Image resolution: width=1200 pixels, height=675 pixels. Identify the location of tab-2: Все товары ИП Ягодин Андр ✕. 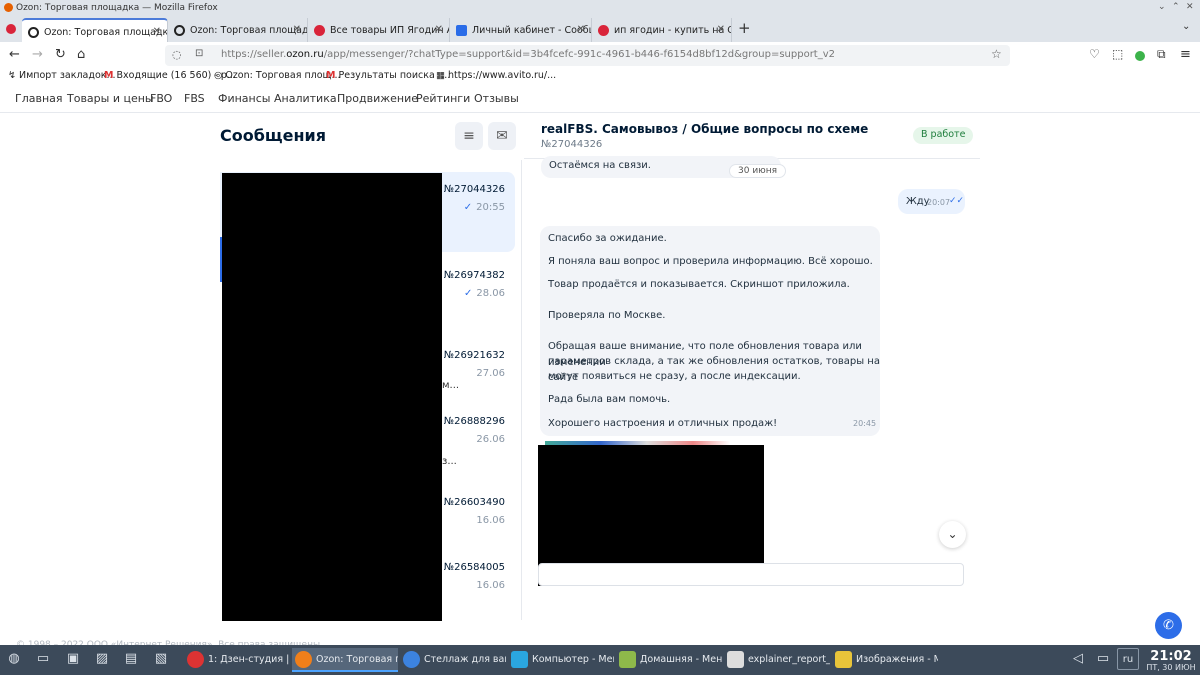
(379, 30).